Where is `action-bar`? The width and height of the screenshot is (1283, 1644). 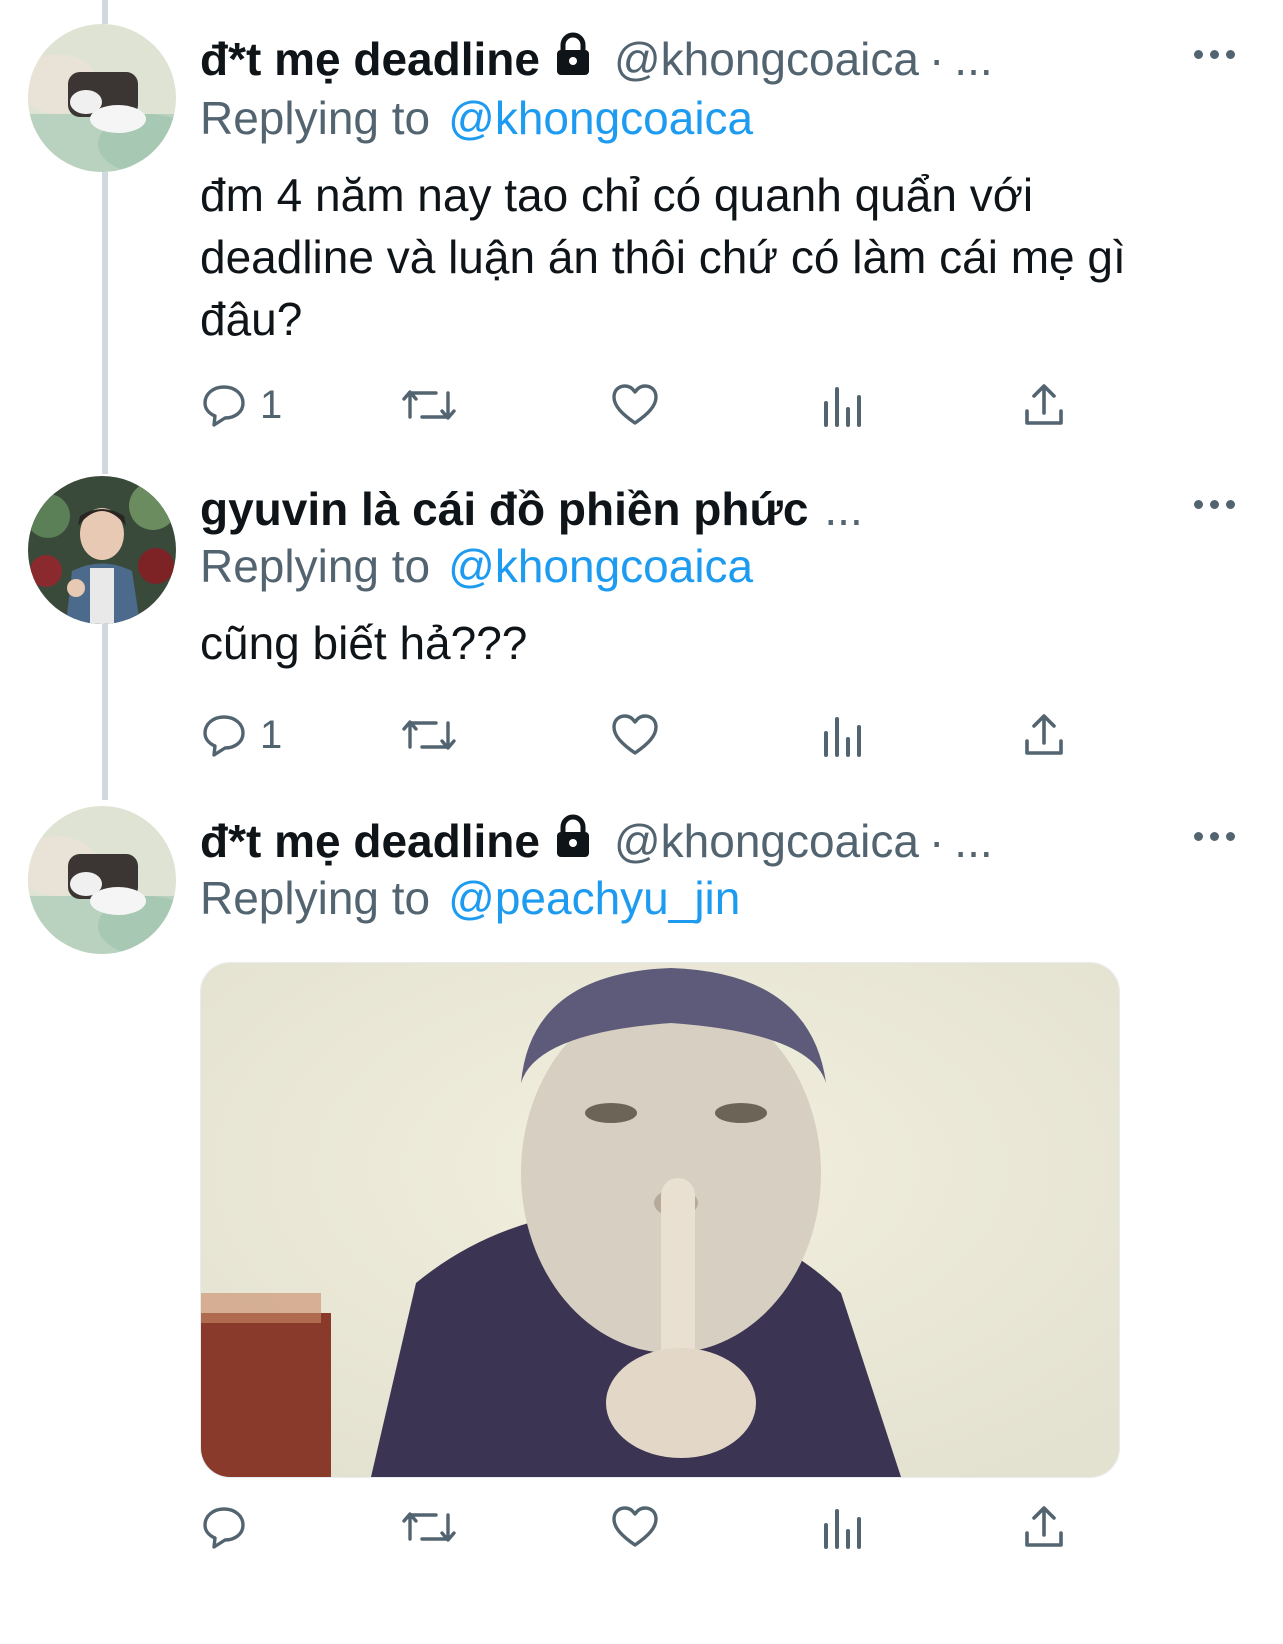 action-bar is located at coordinates (640, 1527).